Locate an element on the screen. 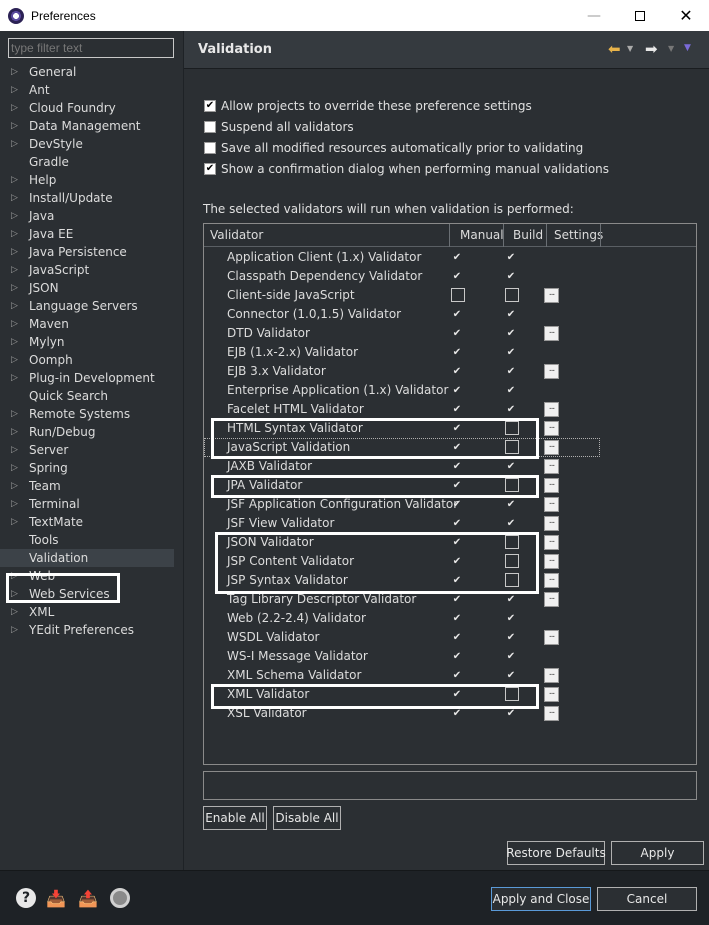 This screenshot has height=925, width=709. tree-item-cloud-foundry: ▷ Cloud Foundry is located at coordinates (91, 108).